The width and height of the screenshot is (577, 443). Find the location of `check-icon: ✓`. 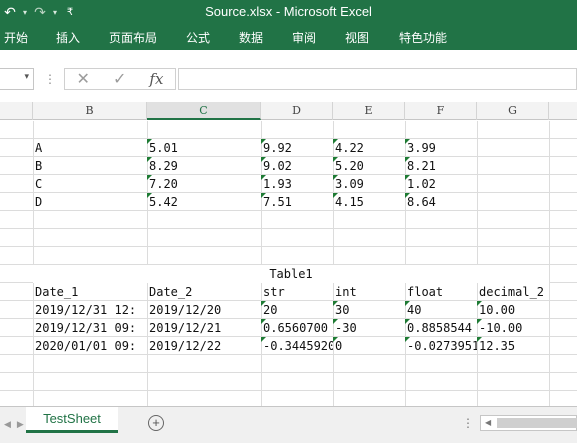

check-icon: ✓ is located at coordinates (119, 79).